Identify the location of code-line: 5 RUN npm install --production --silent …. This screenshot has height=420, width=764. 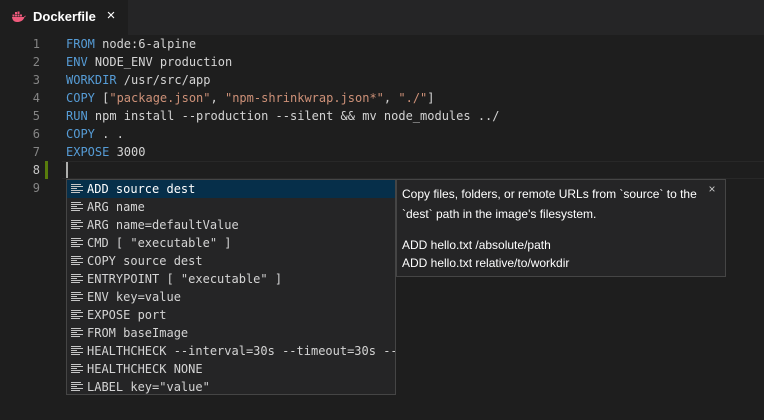
(382, 116).